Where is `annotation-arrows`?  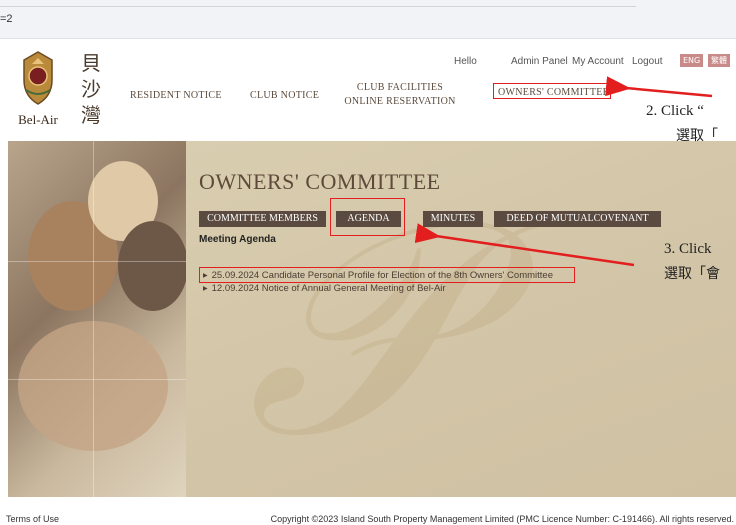
annotation-arrows is located at coordinates (563, 171).